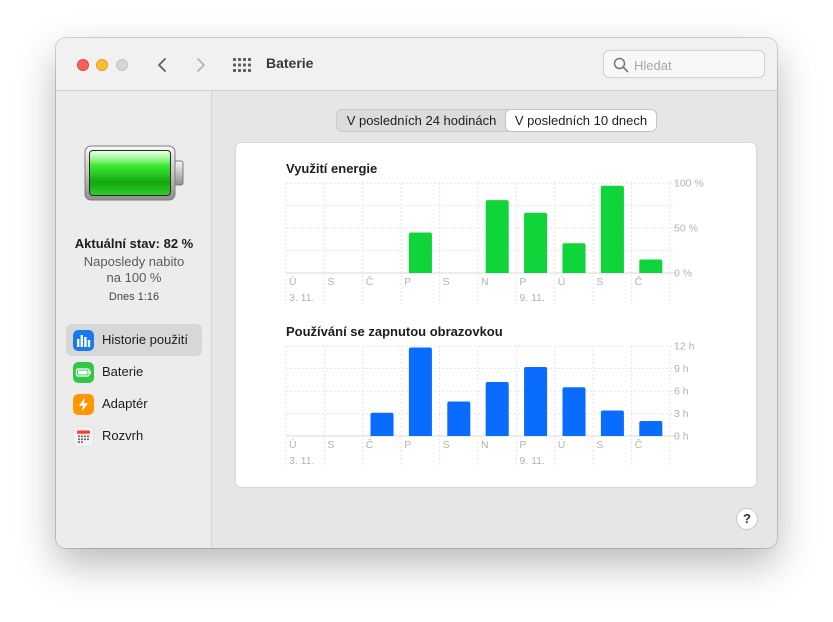  What do you see at coordinates (134, 297) in the screenshot?
I see `last-charged-time: Dnes 1:16` at bounding box center [134, 297].